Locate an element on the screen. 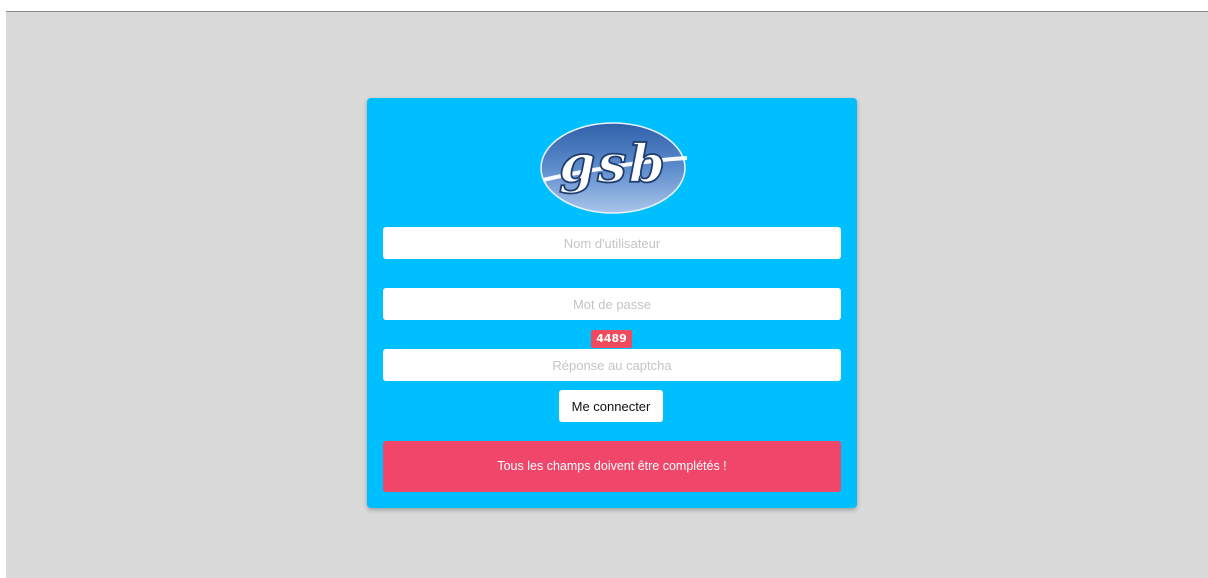  captcha-code-badge: 4489 is located at coordinates (611, 339).